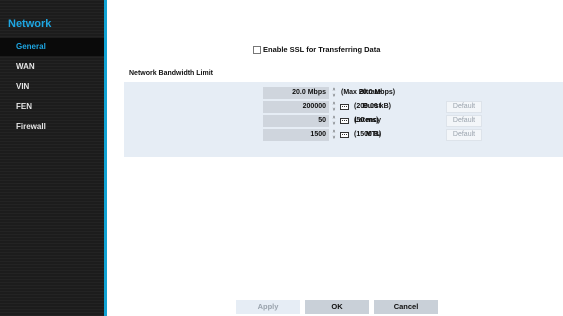 This screenshot has height=316, width=563. I want to click on mtu-input: 1500, so click(296, 135).